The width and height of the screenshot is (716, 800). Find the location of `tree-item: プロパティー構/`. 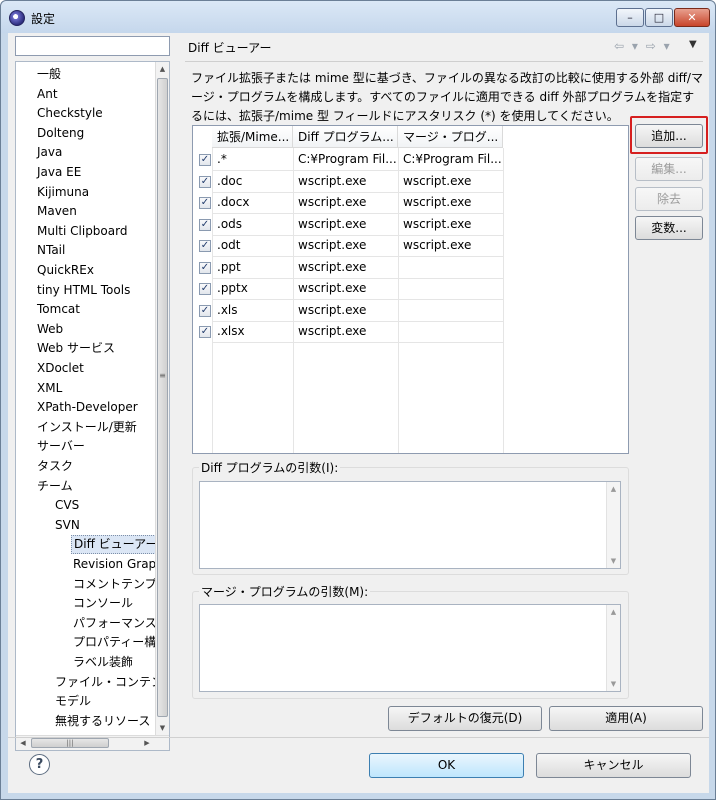

tree-item: プロパティー構/ is located at coordinates (116, 642).